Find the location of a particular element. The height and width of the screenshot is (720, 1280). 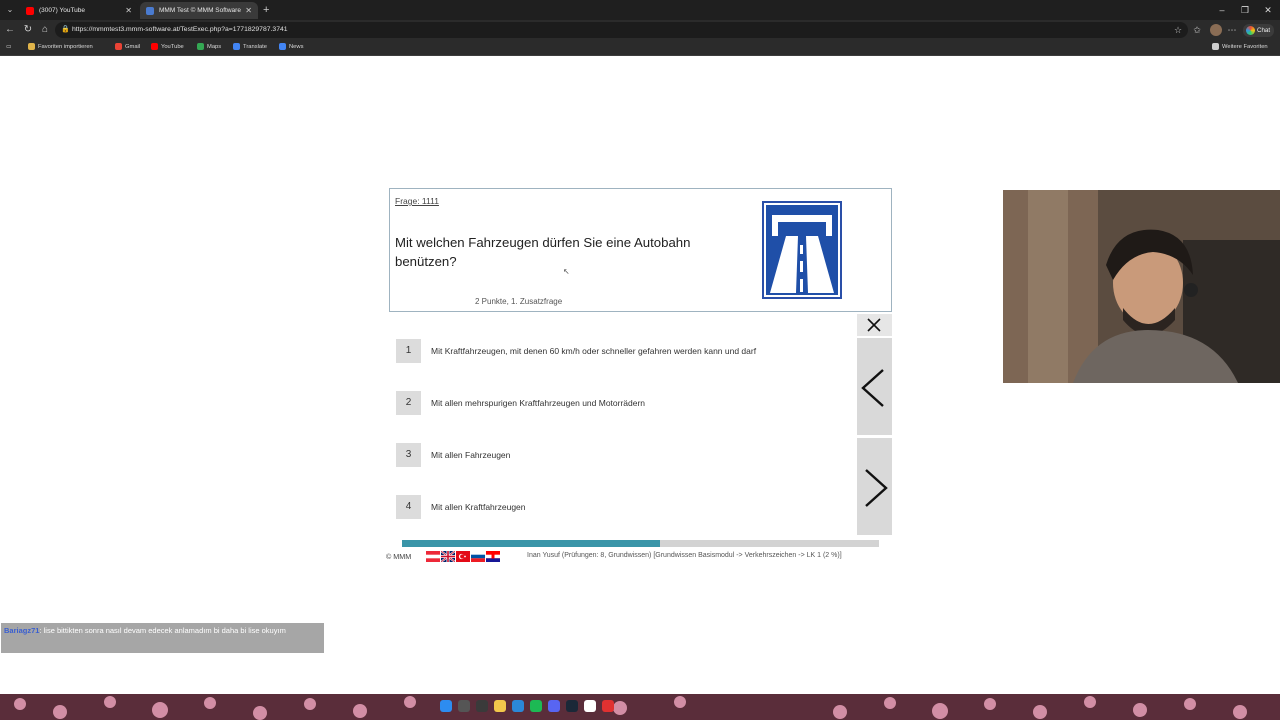

copyright: © MMM is located at coordinates (399, 556).